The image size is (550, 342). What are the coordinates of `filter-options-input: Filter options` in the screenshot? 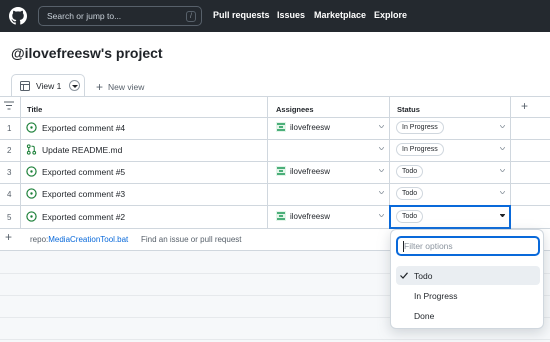 It's located at (468, 246).